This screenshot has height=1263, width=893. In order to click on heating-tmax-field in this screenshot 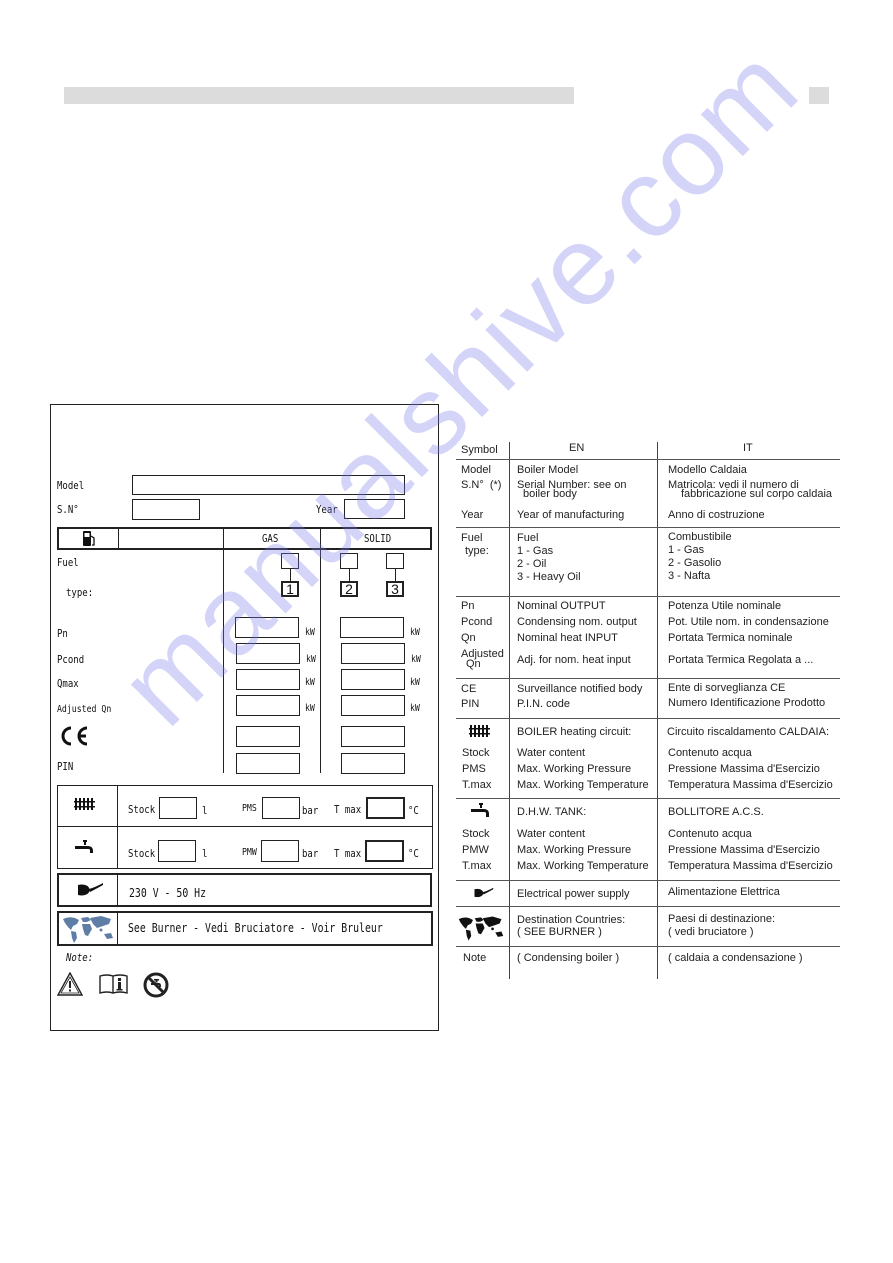, I will do `click(385, 808)`.